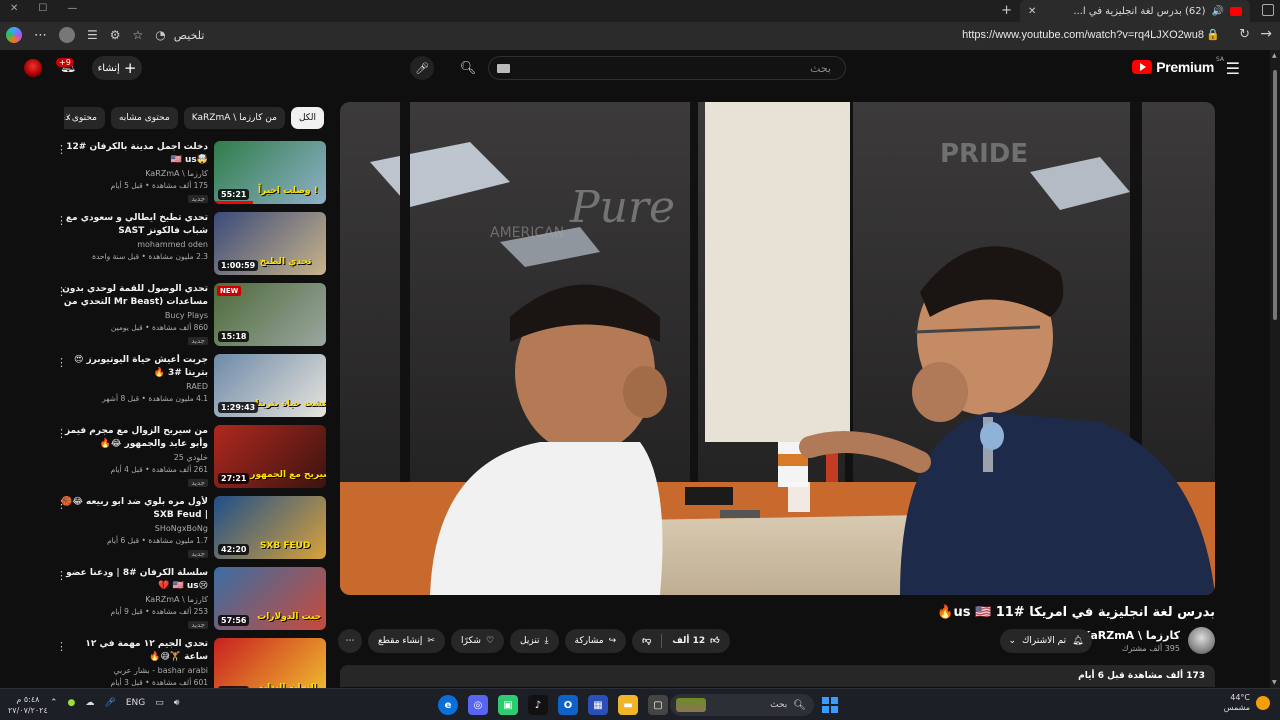 The height and width of the screenshot is (720, 1280). What do you see at coordinates (270, 527) in the screenshot?
I see `video-thumbnail: SXB FEUD 42:20` at bounding box center [270, 527].